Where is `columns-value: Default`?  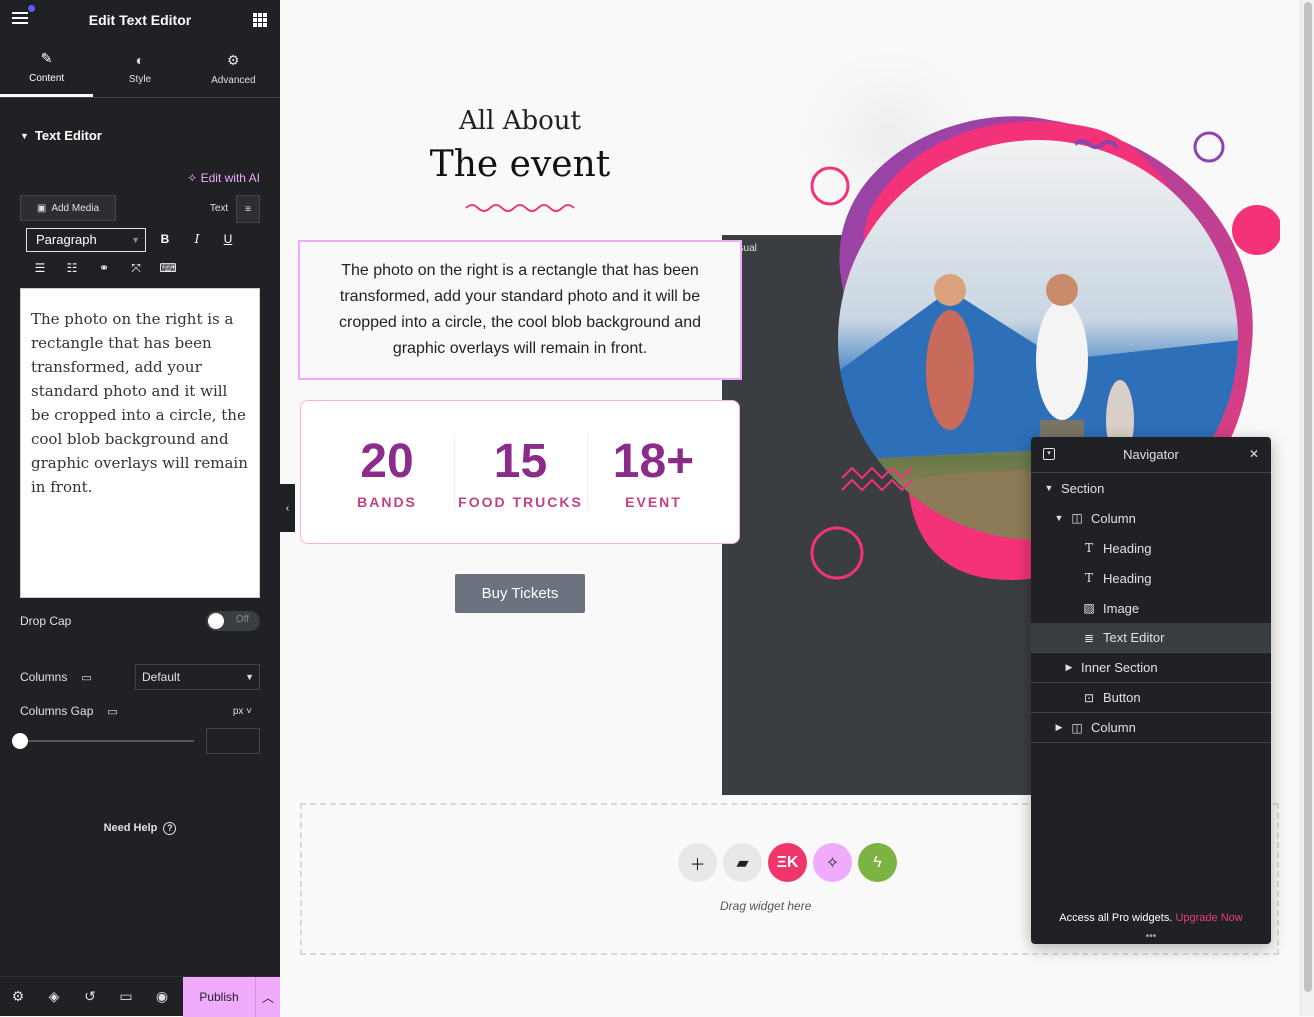
columns-value: Default is located at coordinates (161, 677).